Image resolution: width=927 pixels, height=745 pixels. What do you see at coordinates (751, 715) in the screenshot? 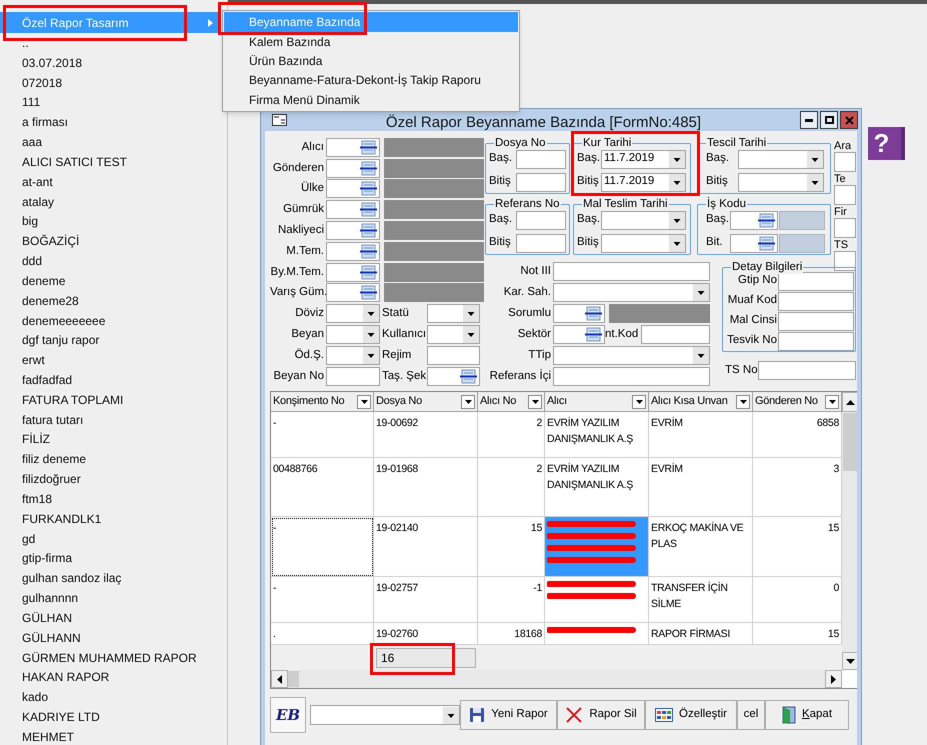
I see `toolbar-button: cel` at bounding box center [751, 715].